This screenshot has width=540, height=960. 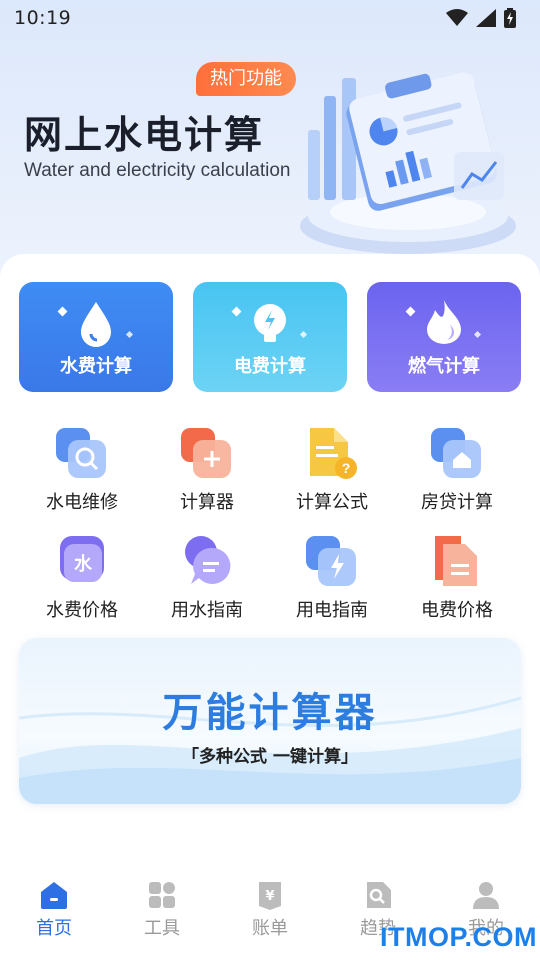 I want to click on tab-bills: ¥ 账单, so click(x=270, y=910).